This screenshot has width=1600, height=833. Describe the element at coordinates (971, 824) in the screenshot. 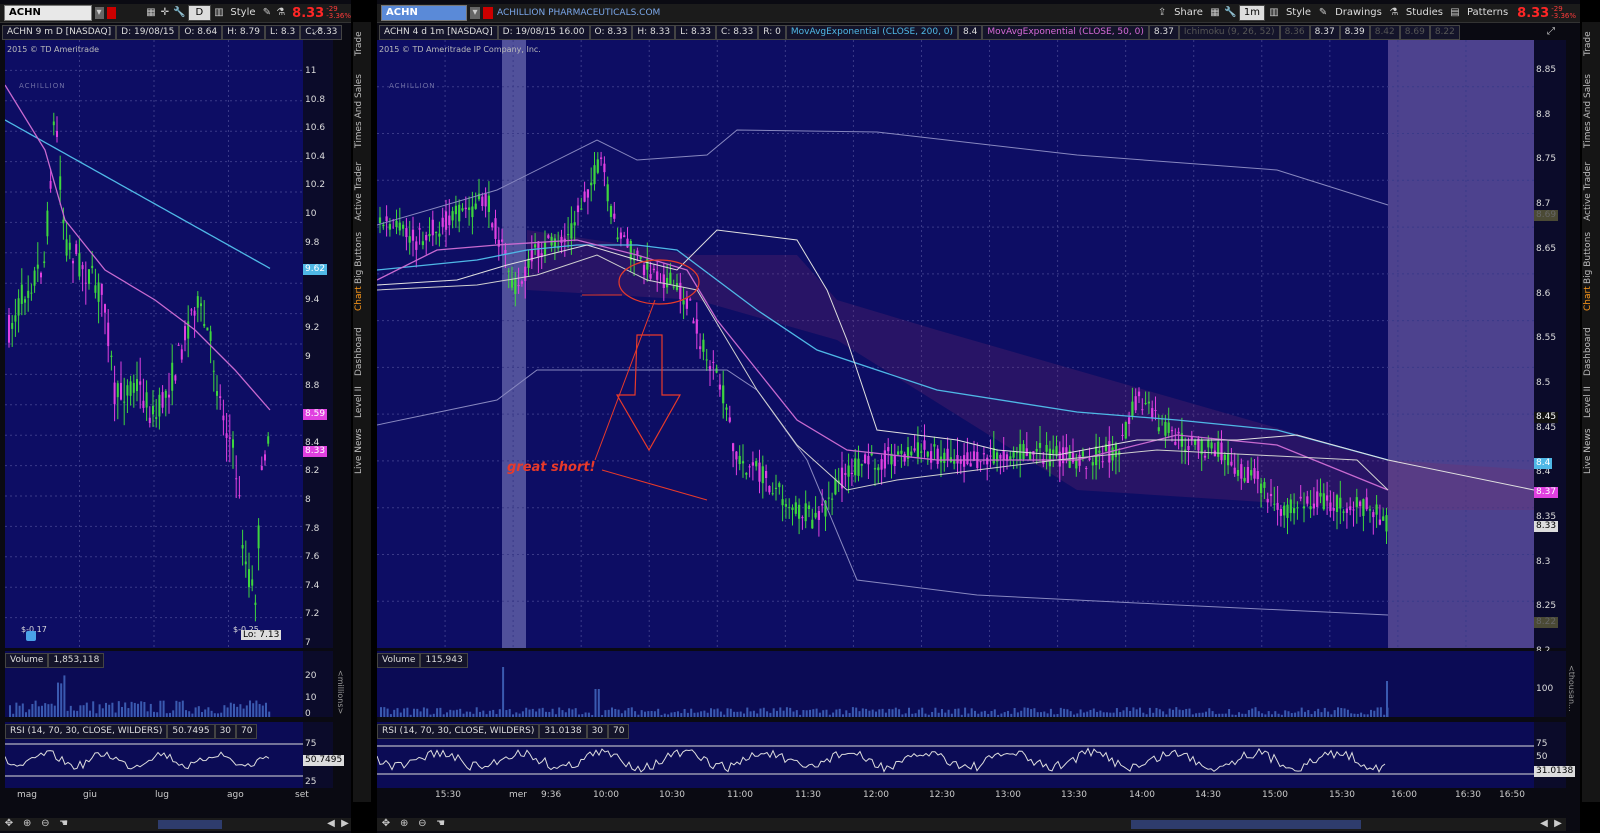

I see `intraday-scroll-bar: ✥ ⊕ ⊖ ☚ ◀ ▶` at that location.